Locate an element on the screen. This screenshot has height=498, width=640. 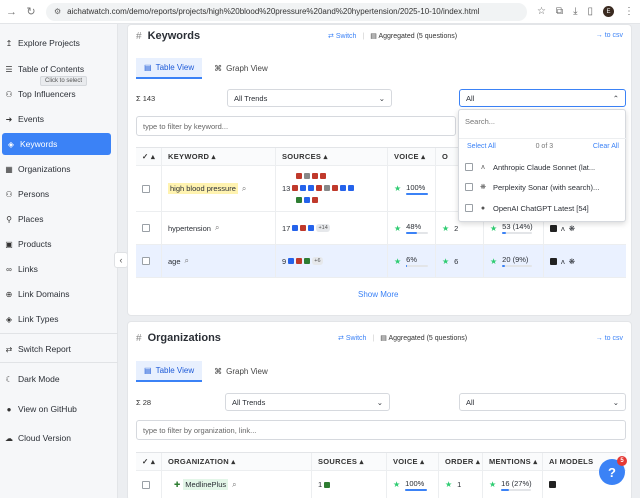
reload-icon: ↻ is located at coordinates (31, 11).